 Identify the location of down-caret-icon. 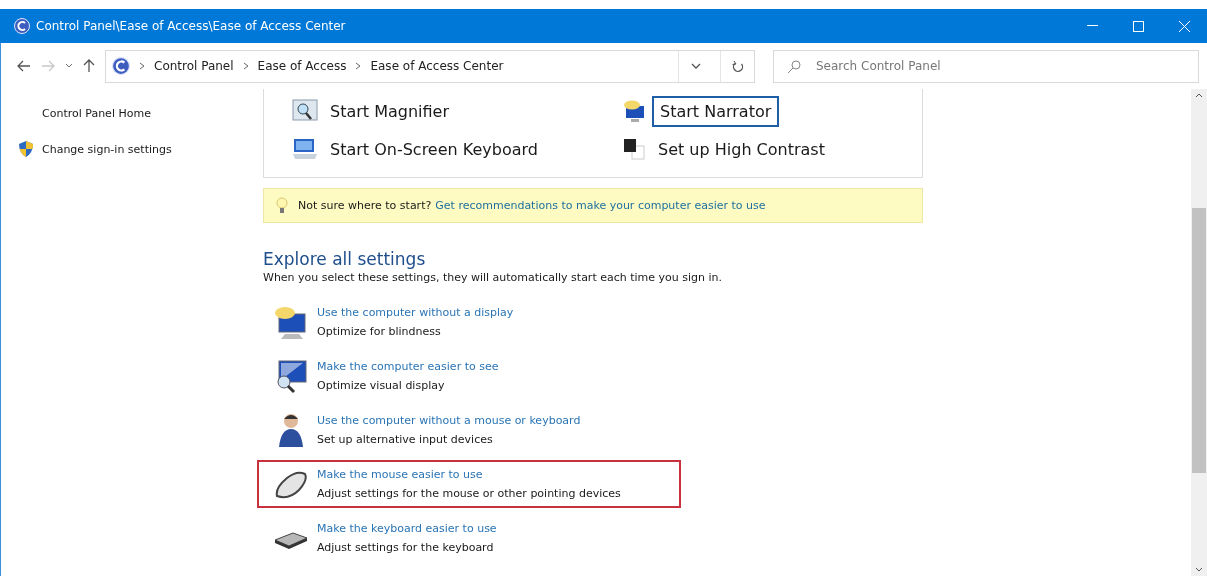
(1199, 569).